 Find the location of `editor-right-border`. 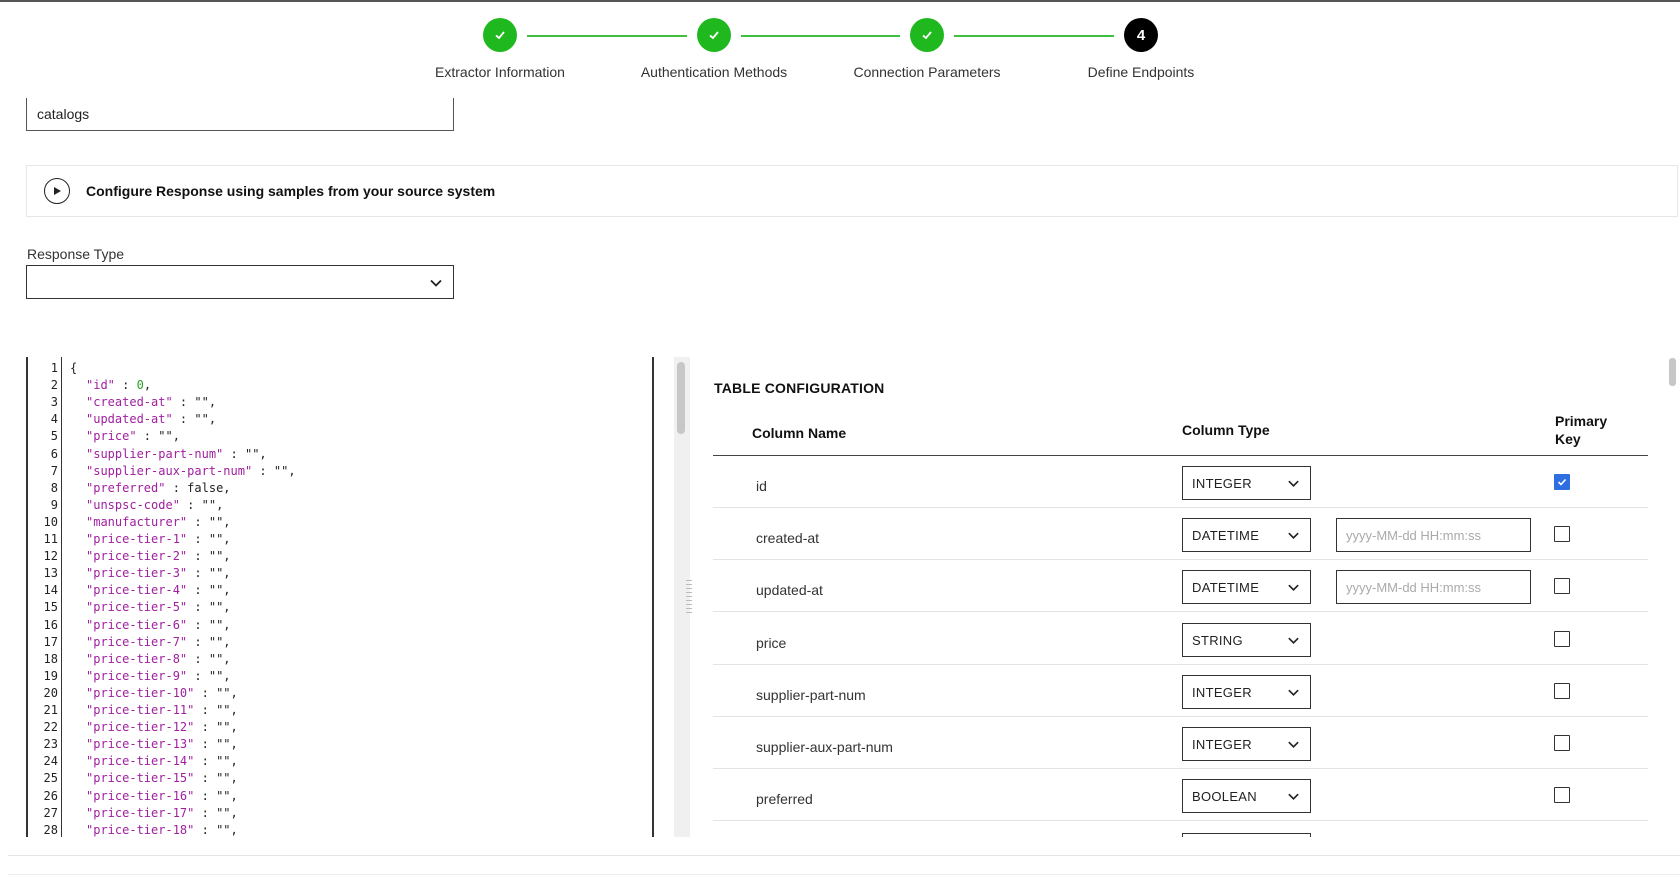

editor-right-border is located at coordinates (653, 597).